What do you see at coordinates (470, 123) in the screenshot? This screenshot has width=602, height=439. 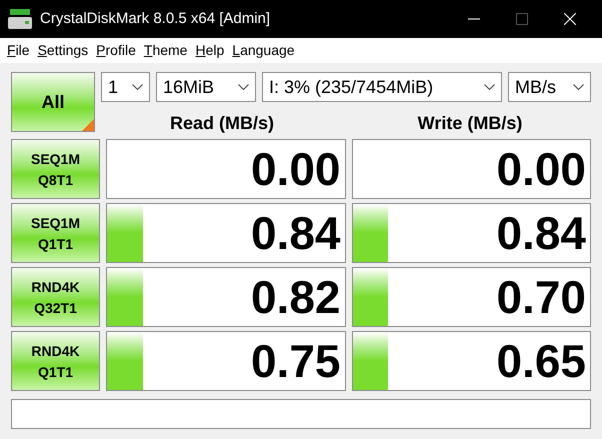 I see `column-header: Write (MB/s)` at bounding box center [470, 123].